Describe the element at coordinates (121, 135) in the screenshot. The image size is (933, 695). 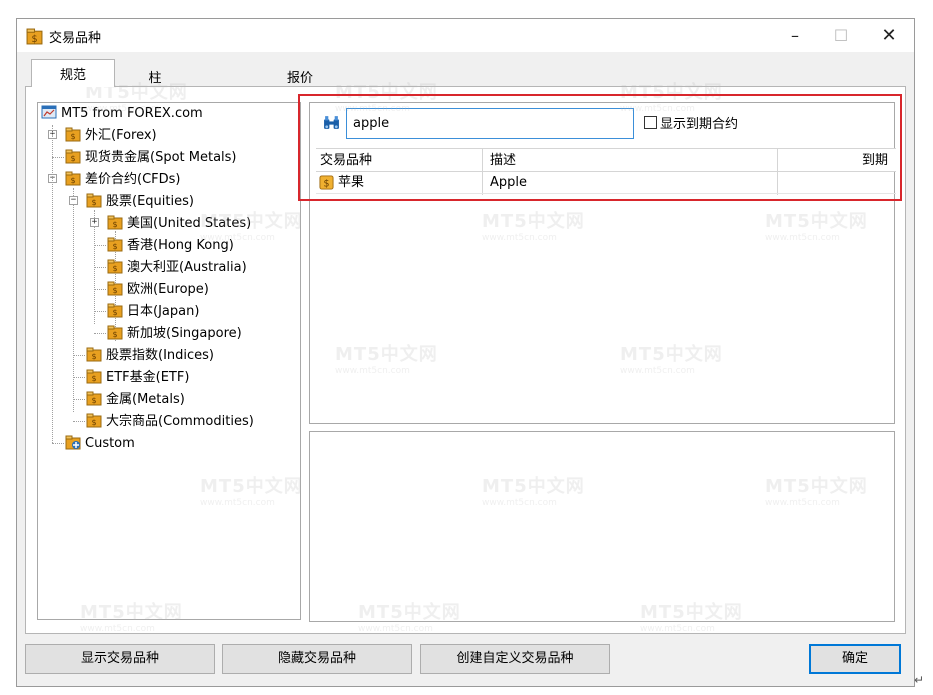
I see `tree-item-label: 外汇(Forex)` at that location.